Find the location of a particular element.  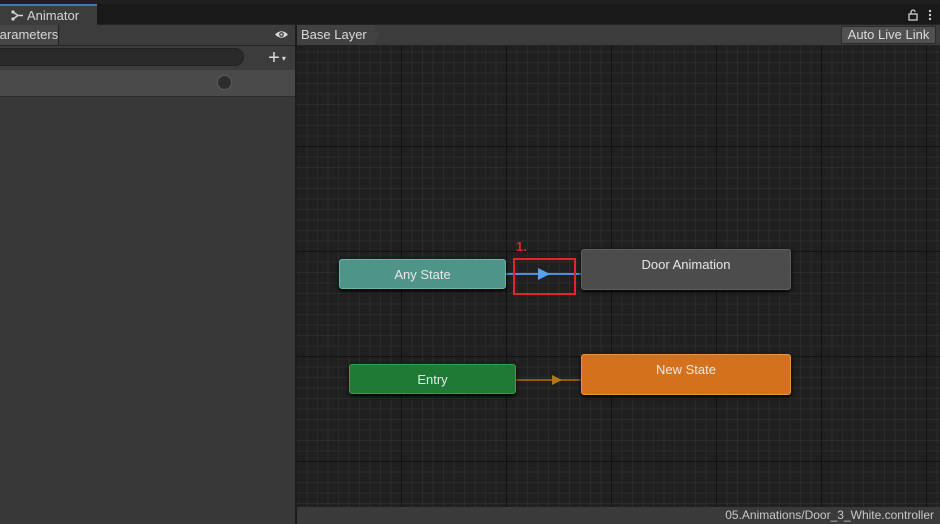

node-new-state-label: New State is located at coordinates (686, 369).